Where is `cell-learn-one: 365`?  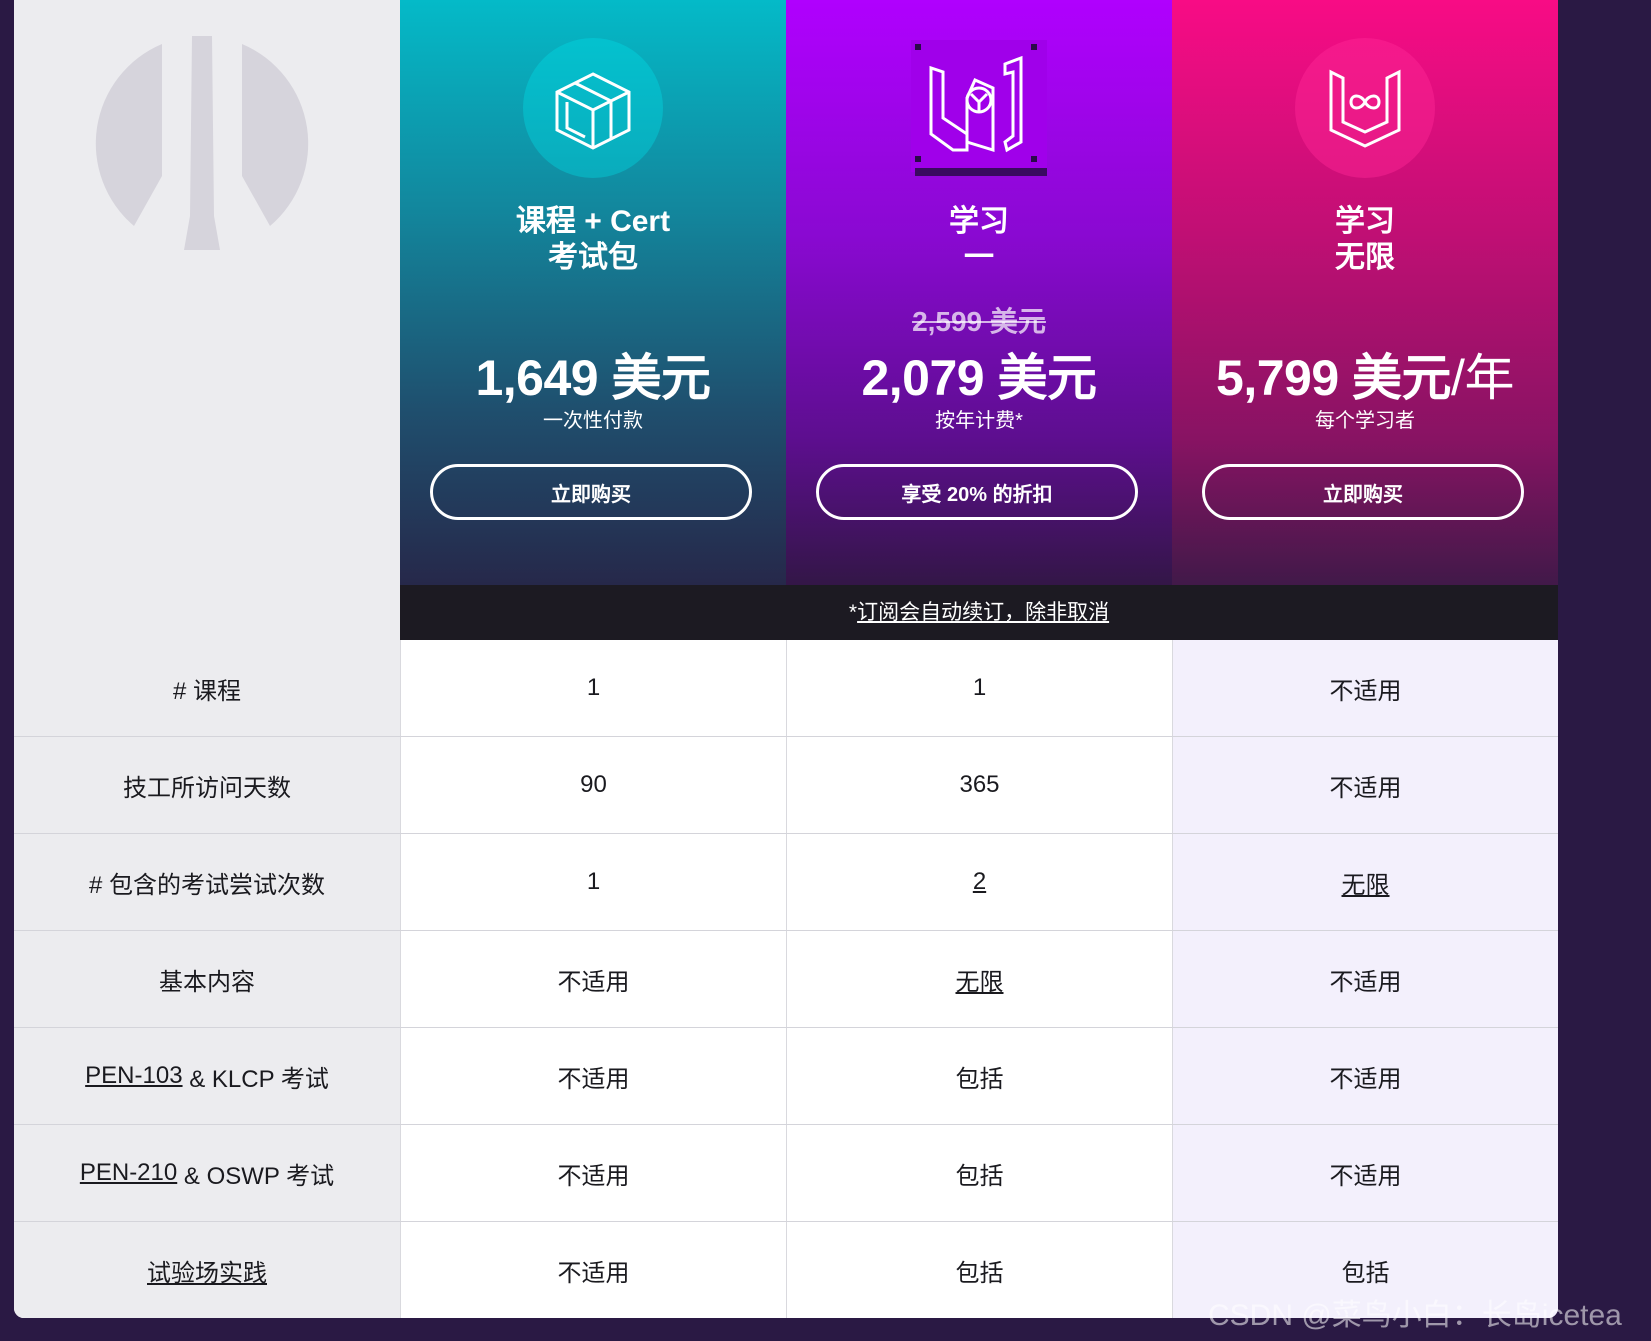
cell-learn-one: 365 is located at coordinates (979, 785).